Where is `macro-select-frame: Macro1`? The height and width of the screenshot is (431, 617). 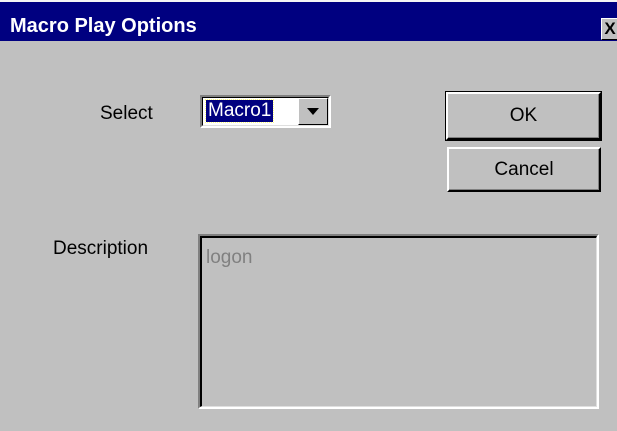
macro-select-frame: Macro1 is located at coordinates (265, 111).